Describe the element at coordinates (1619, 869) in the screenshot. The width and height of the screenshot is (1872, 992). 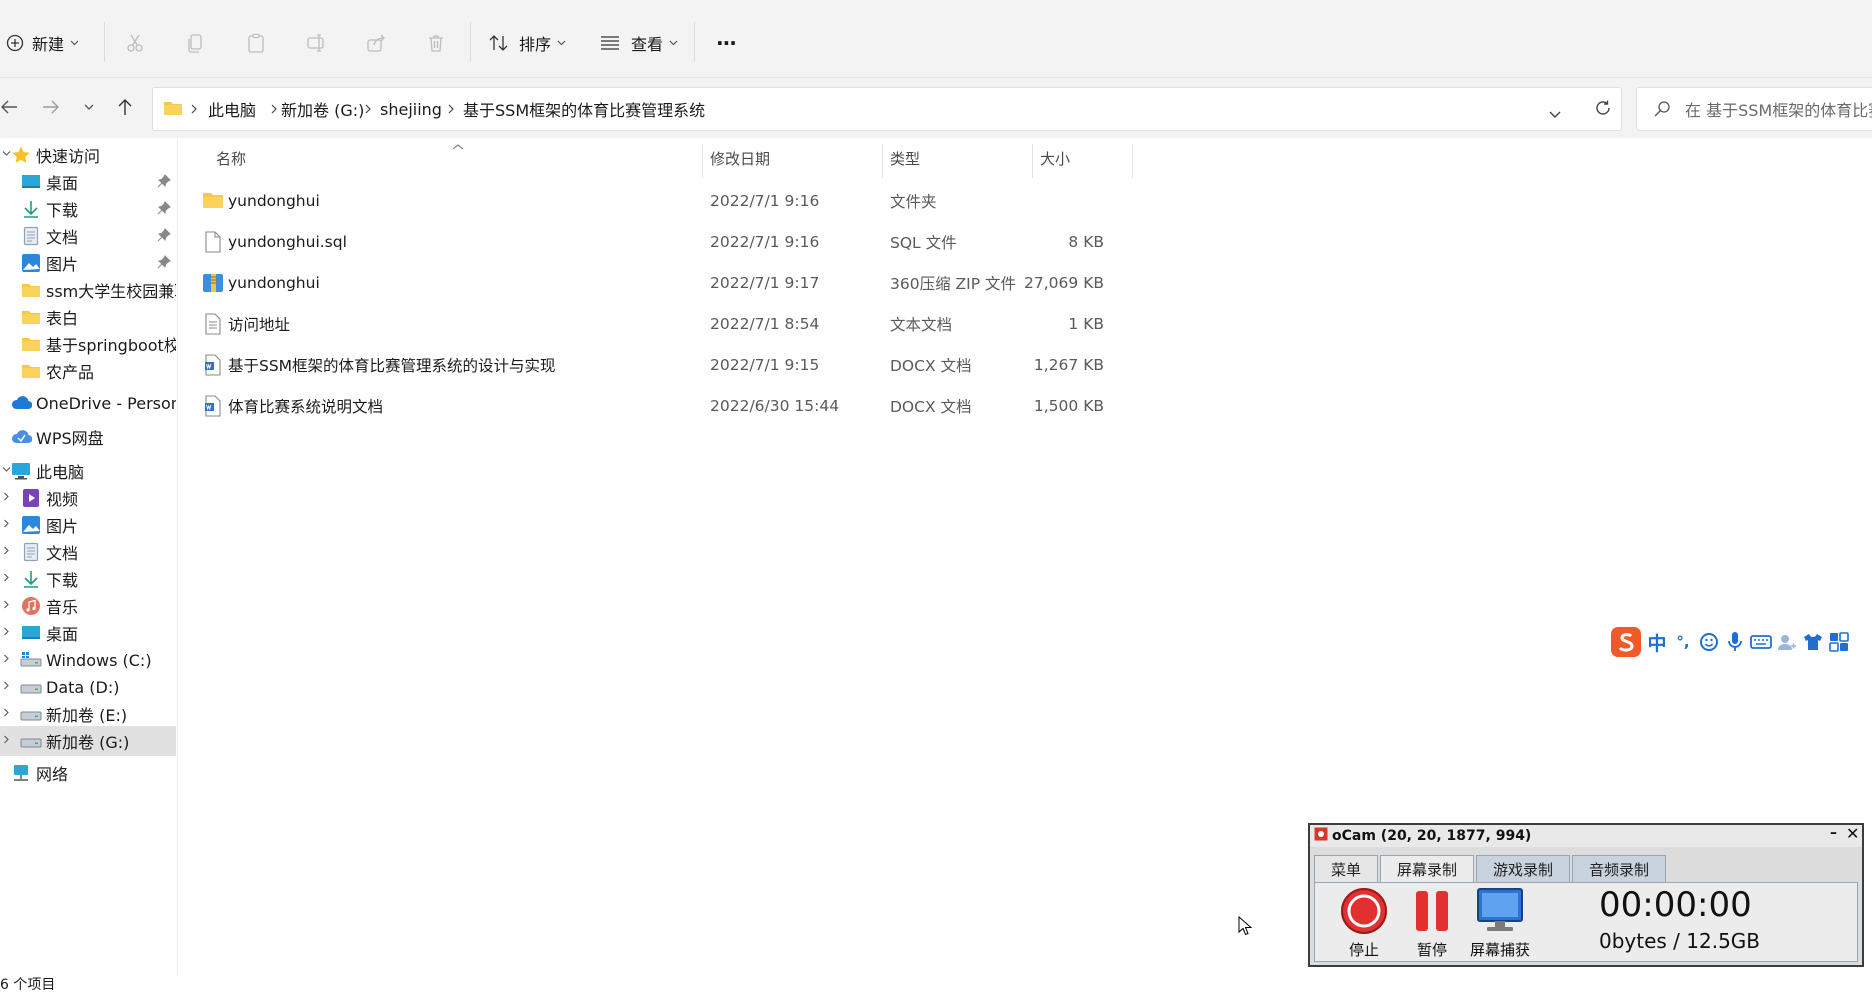
I see `ocam-tab-audio-record: 音频录制` at that location.